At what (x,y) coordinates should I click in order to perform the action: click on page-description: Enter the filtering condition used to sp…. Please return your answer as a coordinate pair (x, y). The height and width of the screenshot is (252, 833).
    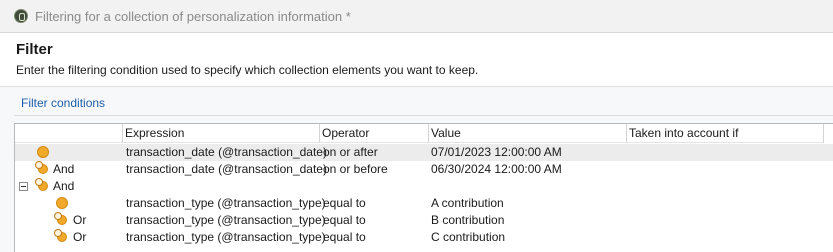
    Looking at the image, I should click on (247, 70).